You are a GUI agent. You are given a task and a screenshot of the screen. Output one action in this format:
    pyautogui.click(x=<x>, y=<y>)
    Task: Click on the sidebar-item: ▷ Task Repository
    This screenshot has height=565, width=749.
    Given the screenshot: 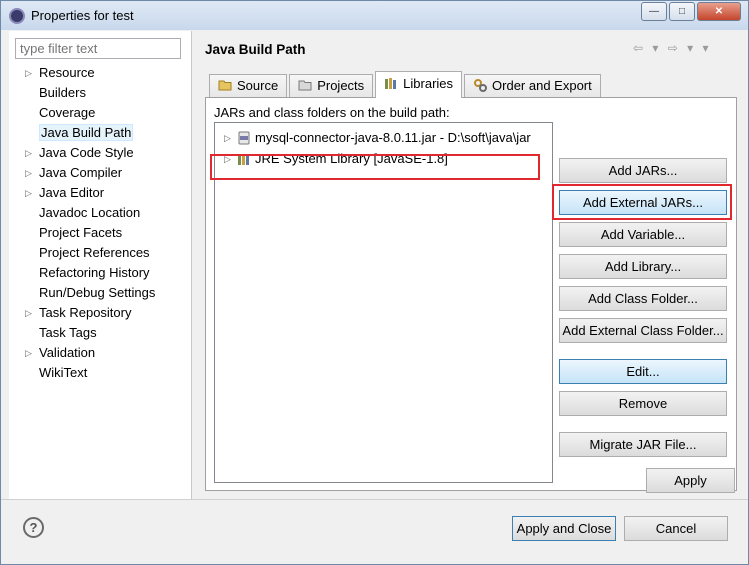 What is the action you would take?
    pyautogui.click(x=100, y=313)
    